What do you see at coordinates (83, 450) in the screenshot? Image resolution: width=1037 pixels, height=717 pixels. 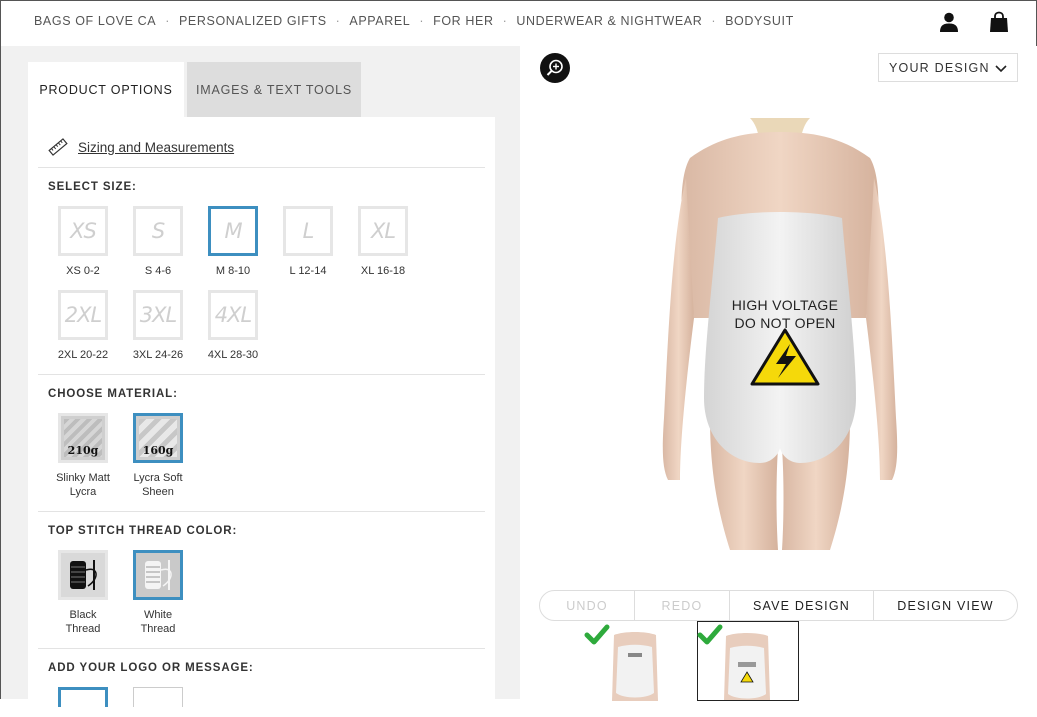 I see `material-weight: 210g` at bounding box center [83, 450].